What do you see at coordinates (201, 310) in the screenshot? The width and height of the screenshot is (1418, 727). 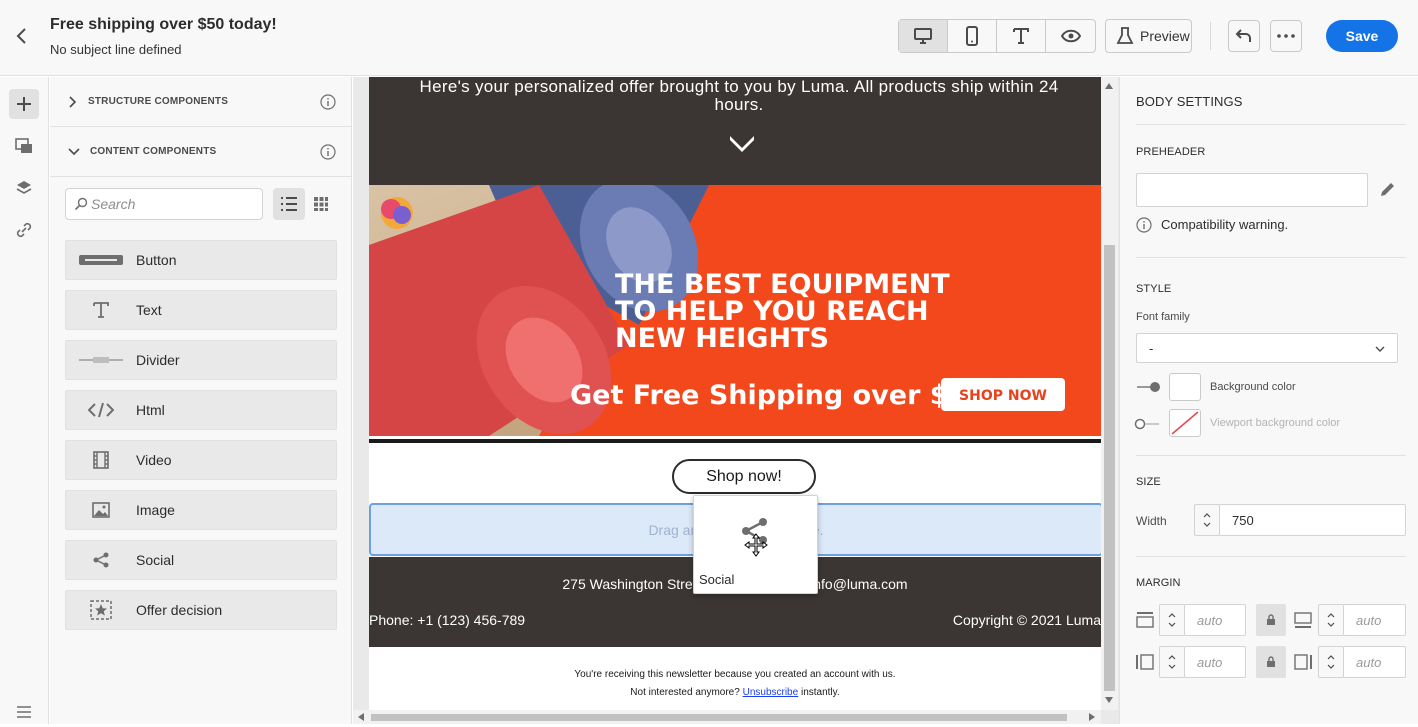 I see `component-text: Text` at bounding box center [201, 310].